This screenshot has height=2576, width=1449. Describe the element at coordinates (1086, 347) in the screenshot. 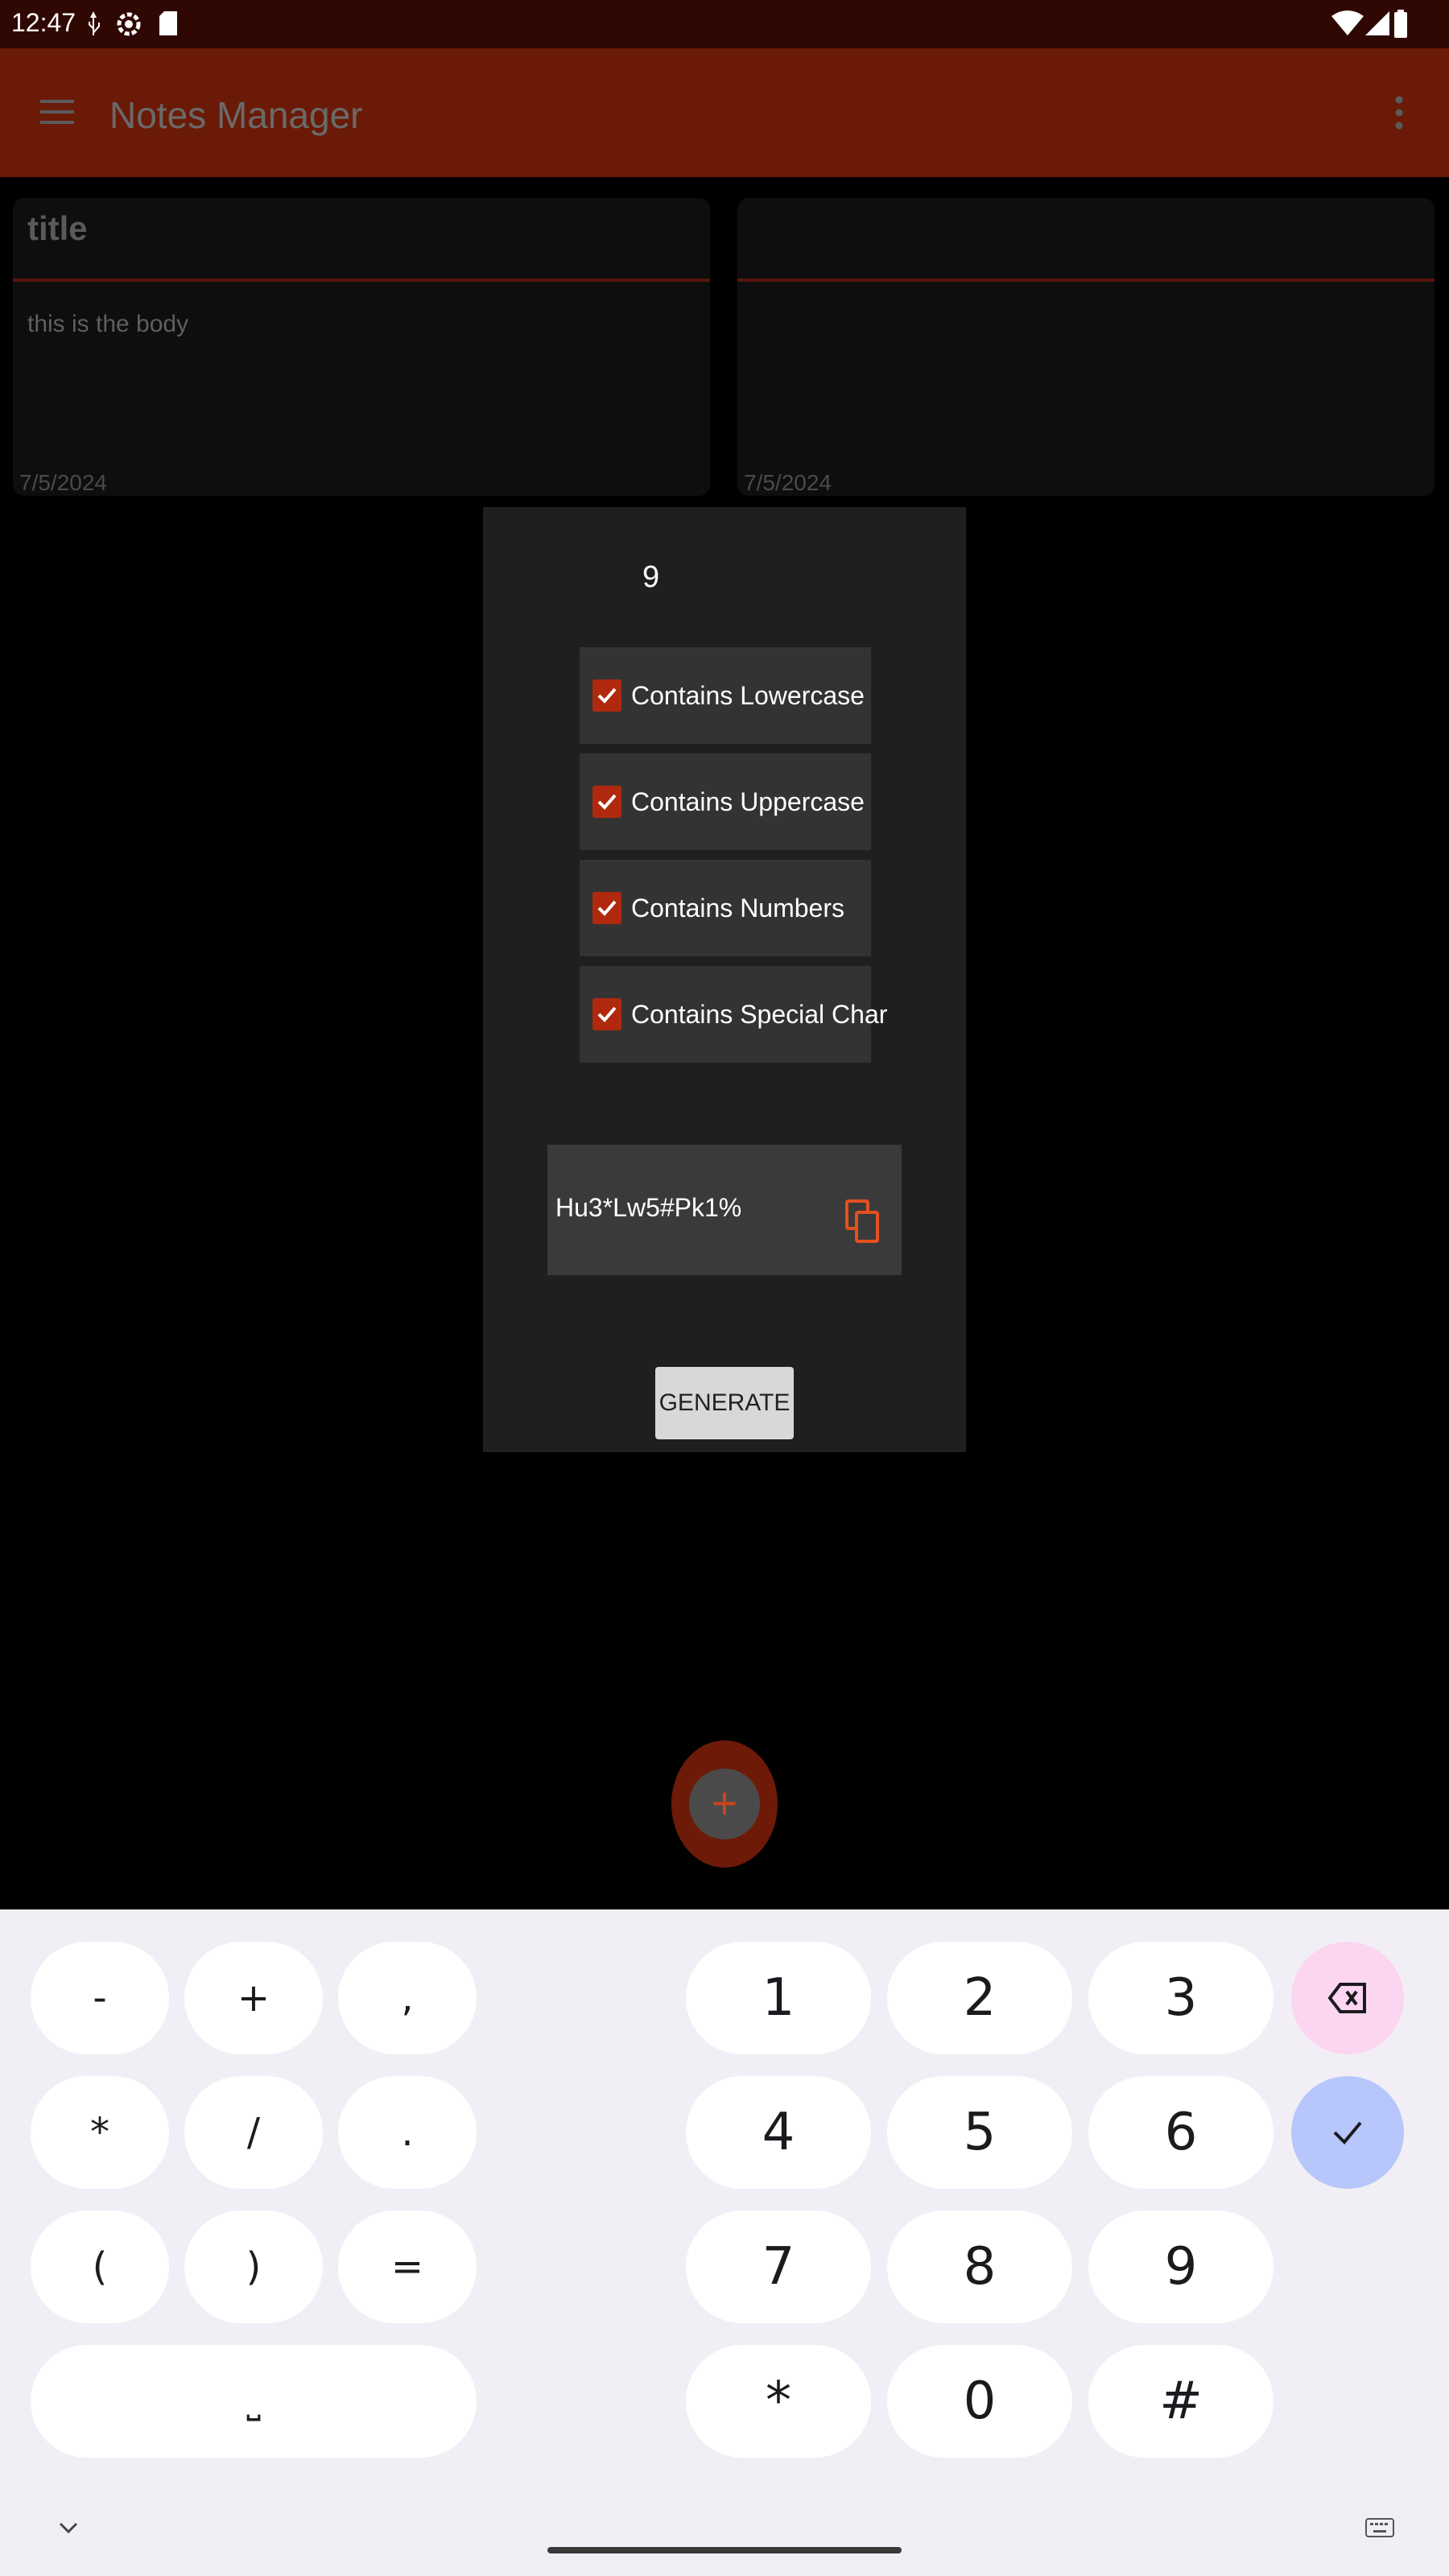

I see `note-card: 7/5/2024` at that location.